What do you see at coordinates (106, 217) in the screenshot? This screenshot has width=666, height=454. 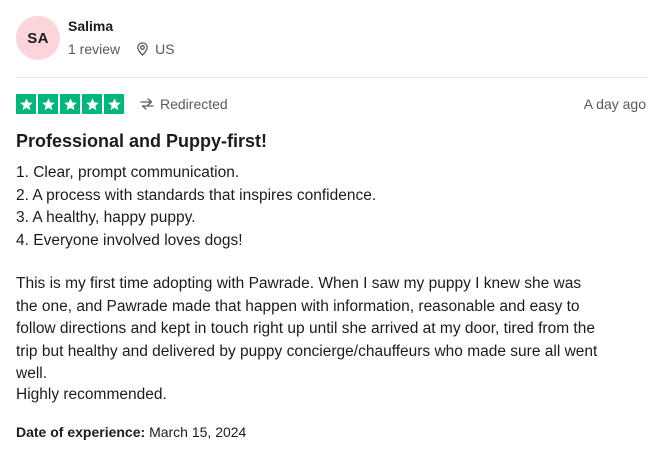 I see `review-point: 3. A healthy, happy puppy.` at bounding box center [106, 217].